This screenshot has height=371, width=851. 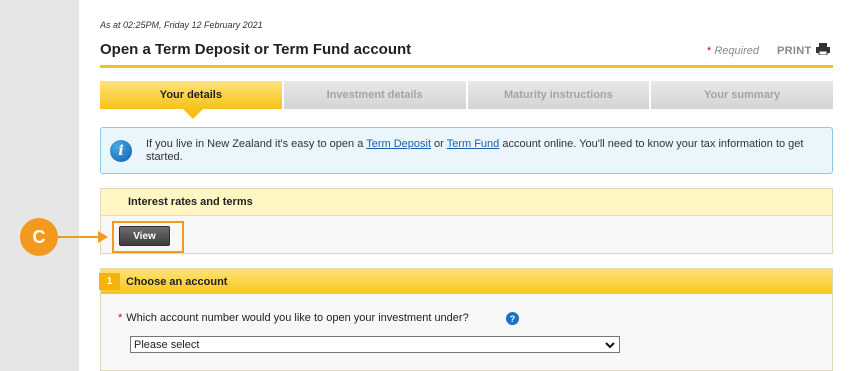 I want to click on choose-account-heading: Choose an account, so click(x=177, y=281).